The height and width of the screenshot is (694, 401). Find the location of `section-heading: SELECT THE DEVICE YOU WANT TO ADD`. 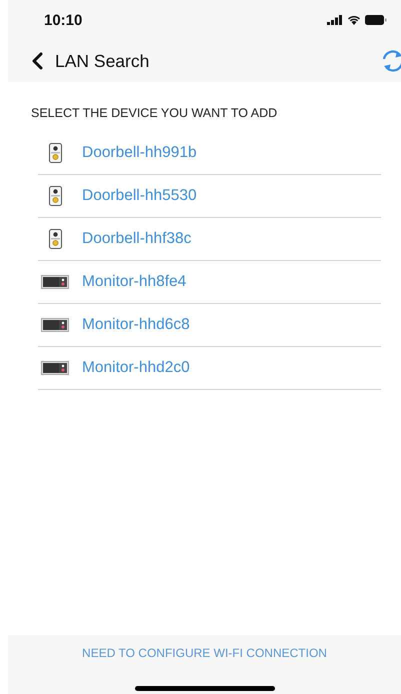

section-heading: SELECT THE DEVICE YOU WANT TO ADD is located at coordinates (154, 114).